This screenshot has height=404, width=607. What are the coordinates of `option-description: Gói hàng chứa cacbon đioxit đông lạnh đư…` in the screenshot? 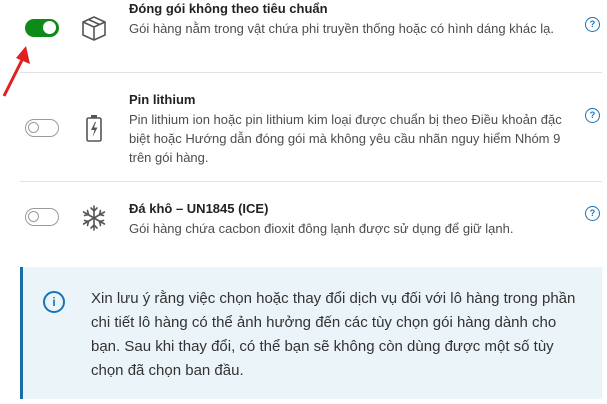 It's located at (321, 228).